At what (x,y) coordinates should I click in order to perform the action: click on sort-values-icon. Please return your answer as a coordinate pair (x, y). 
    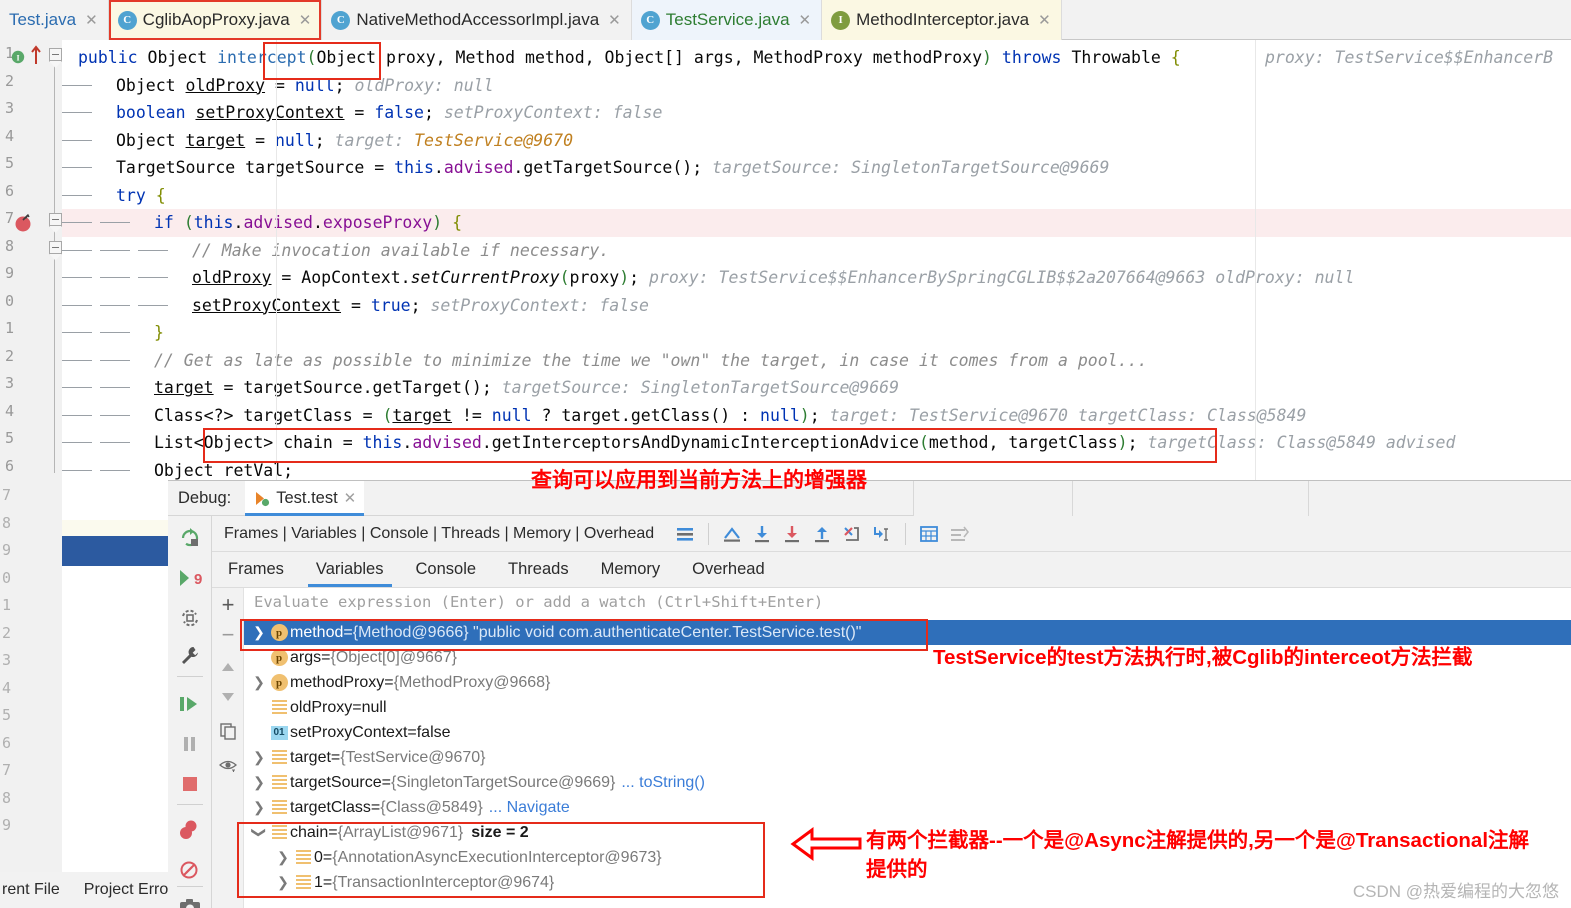
    Looking at the image, I should click on (959, 534).